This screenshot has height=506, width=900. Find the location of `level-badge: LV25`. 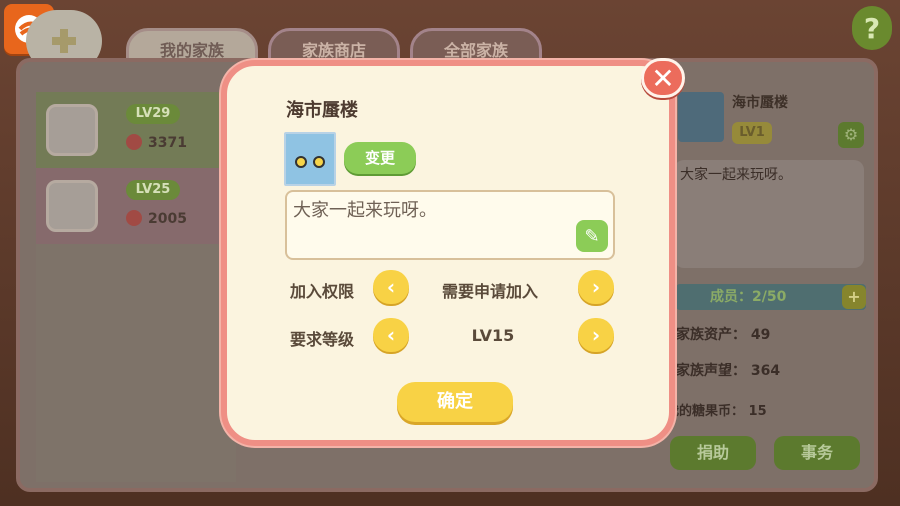

level-badge: LV25 is located at coordinates (153, 190).